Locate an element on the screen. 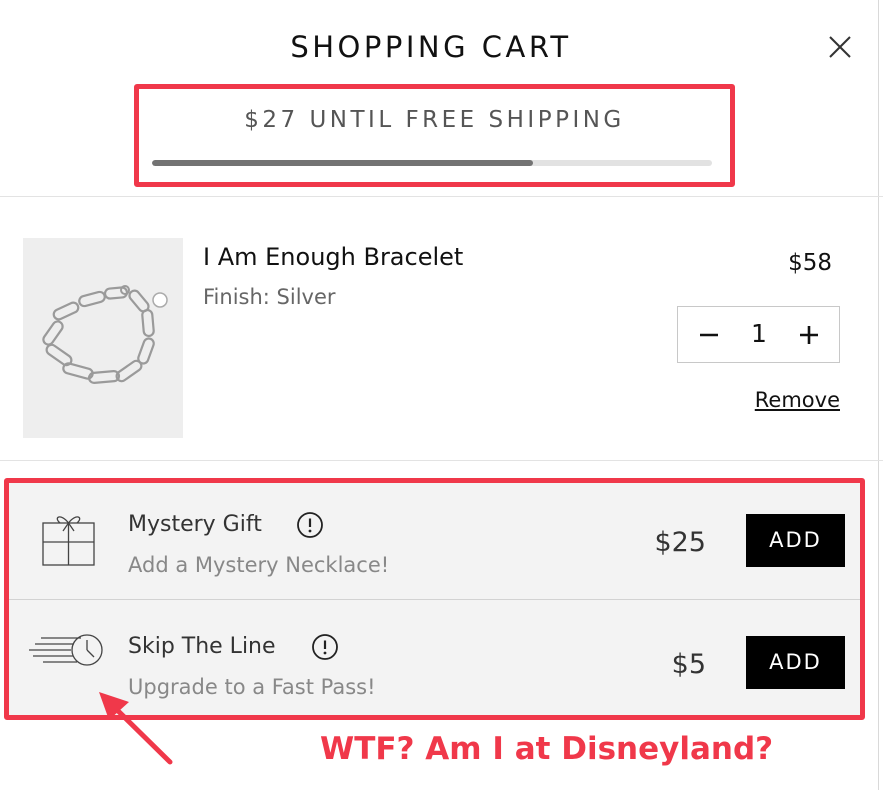 This screenshot has width=883, height=790. product-name: I Am Enough Bracelet is located at coordinates (333, 257).